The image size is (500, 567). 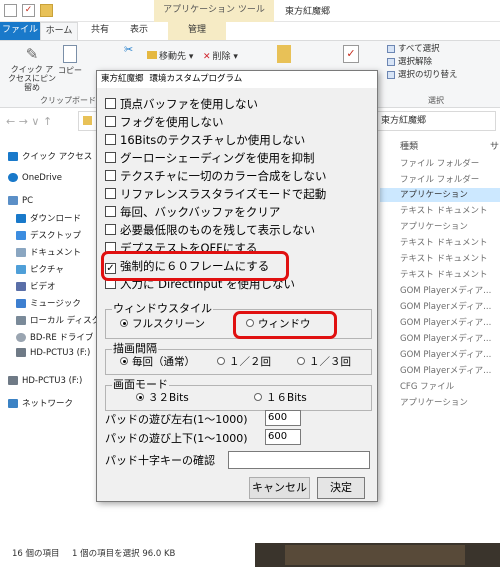 What do you see at coordinates (442, 75) in the screenshot?
I see `invert-selection-button: 選択の切り替え` at bounding box center [442, 75].